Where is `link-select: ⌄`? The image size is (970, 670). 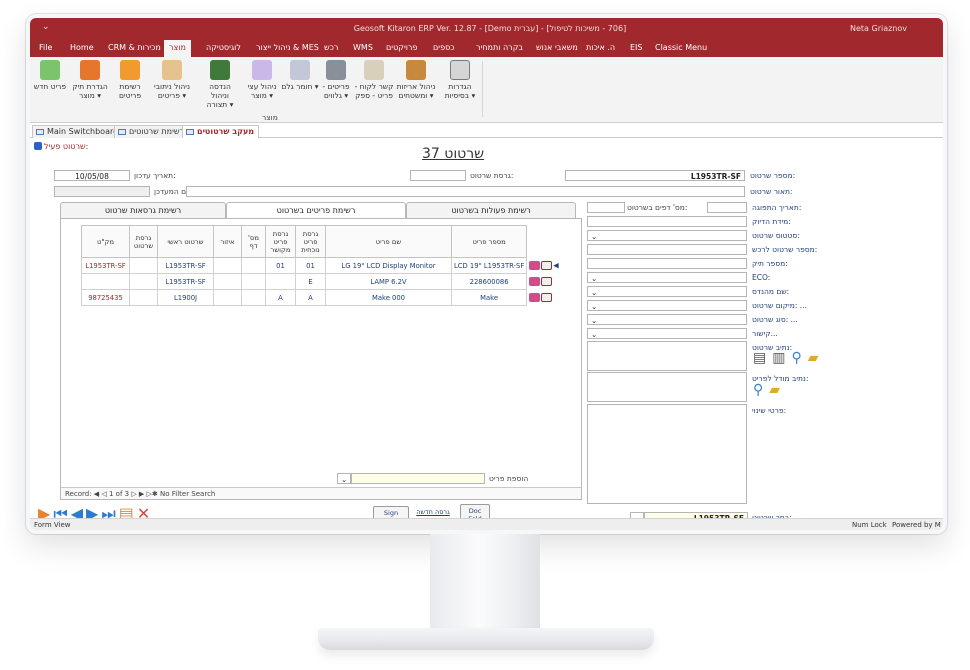
link-select: ⌄ is located at coordinates (667, 333).